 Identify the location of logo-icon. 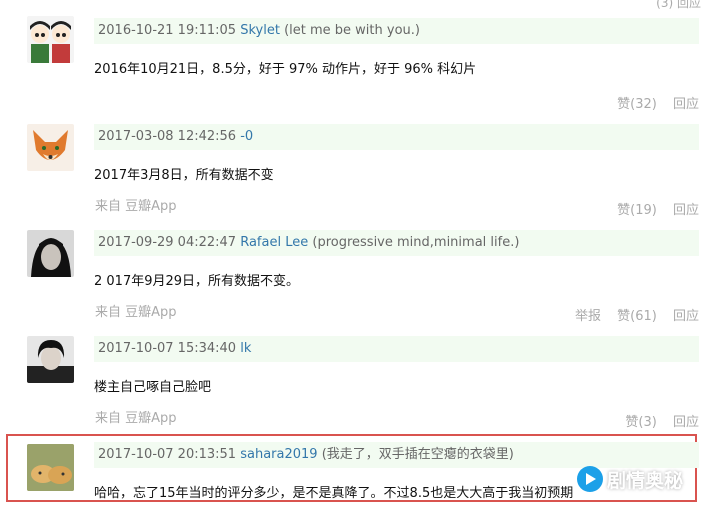
(590, 479).